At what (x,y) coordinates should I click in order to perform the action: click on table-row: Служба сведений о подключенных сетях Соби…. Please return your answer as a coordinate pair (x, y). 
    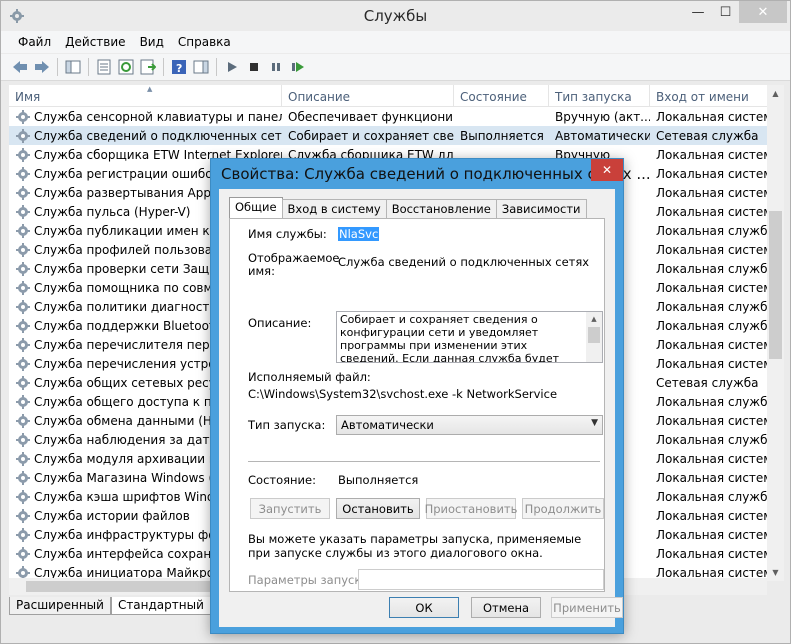
    Looking at the image, I should click on (388, 135).